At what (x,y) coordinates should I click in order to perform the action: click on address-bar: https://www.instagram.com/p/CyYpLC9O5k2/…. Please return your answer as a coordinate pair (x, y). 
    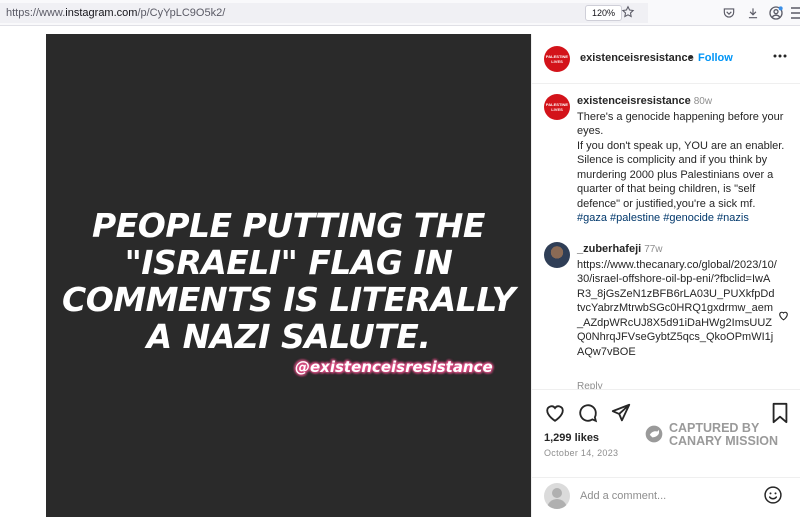
    Looking at the image, I should click on (324, 13).